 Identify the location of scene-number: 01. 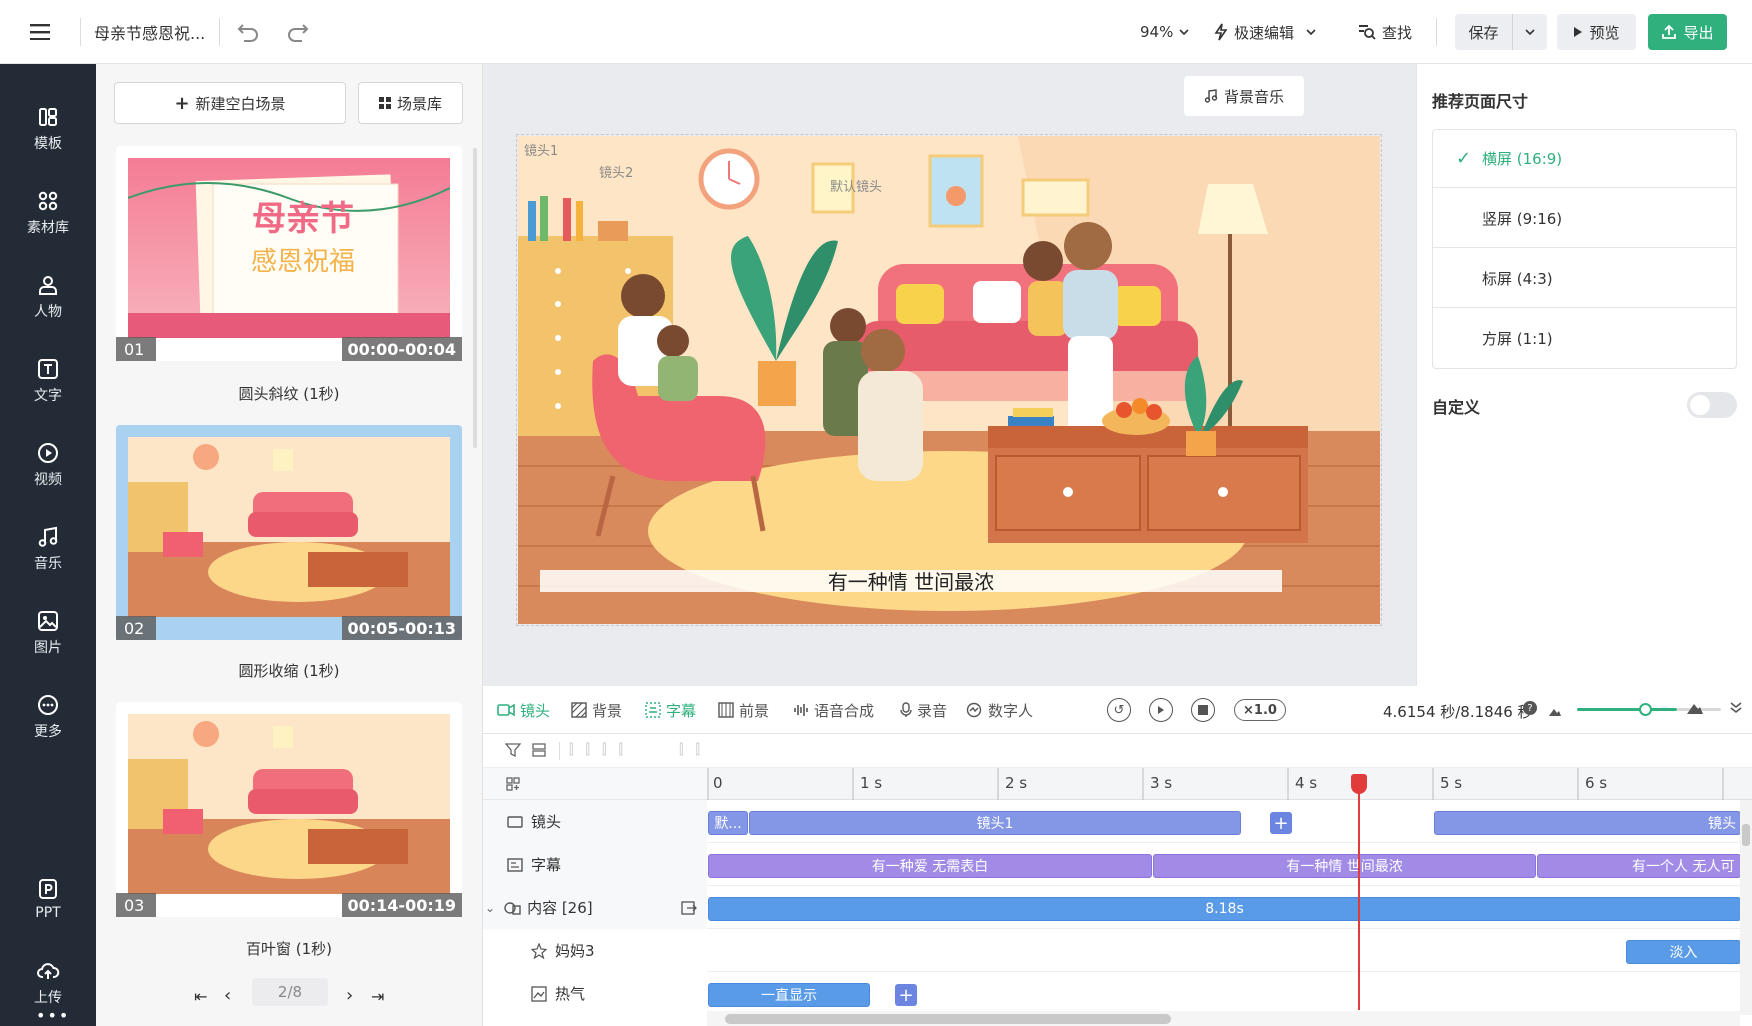
(136, 349).